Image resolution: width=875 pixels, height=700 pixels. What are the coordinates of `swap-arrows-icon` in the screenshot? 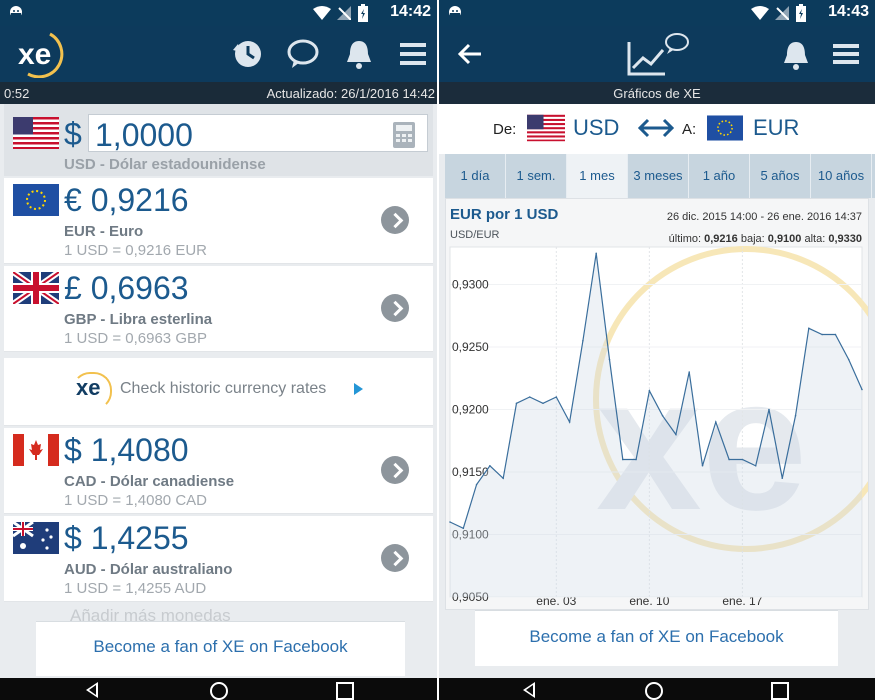 It's located at (656, 128).